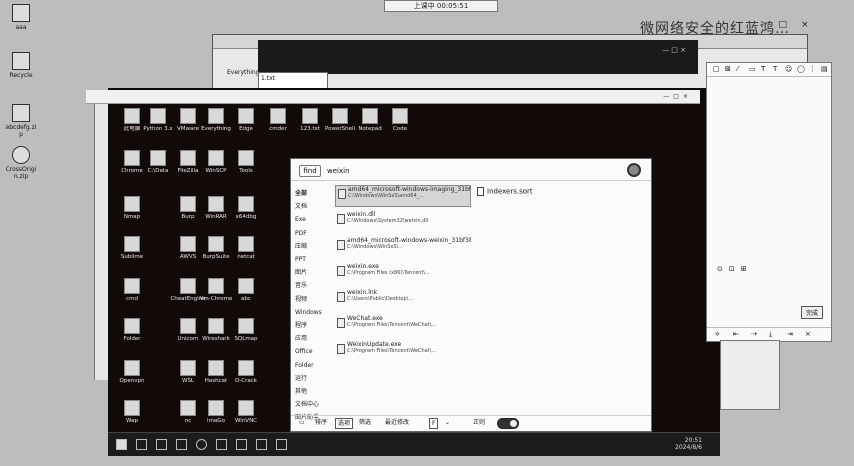 This screenshot has width=854, height=466. I want to click on done-button: 完成, so click(811, 312).